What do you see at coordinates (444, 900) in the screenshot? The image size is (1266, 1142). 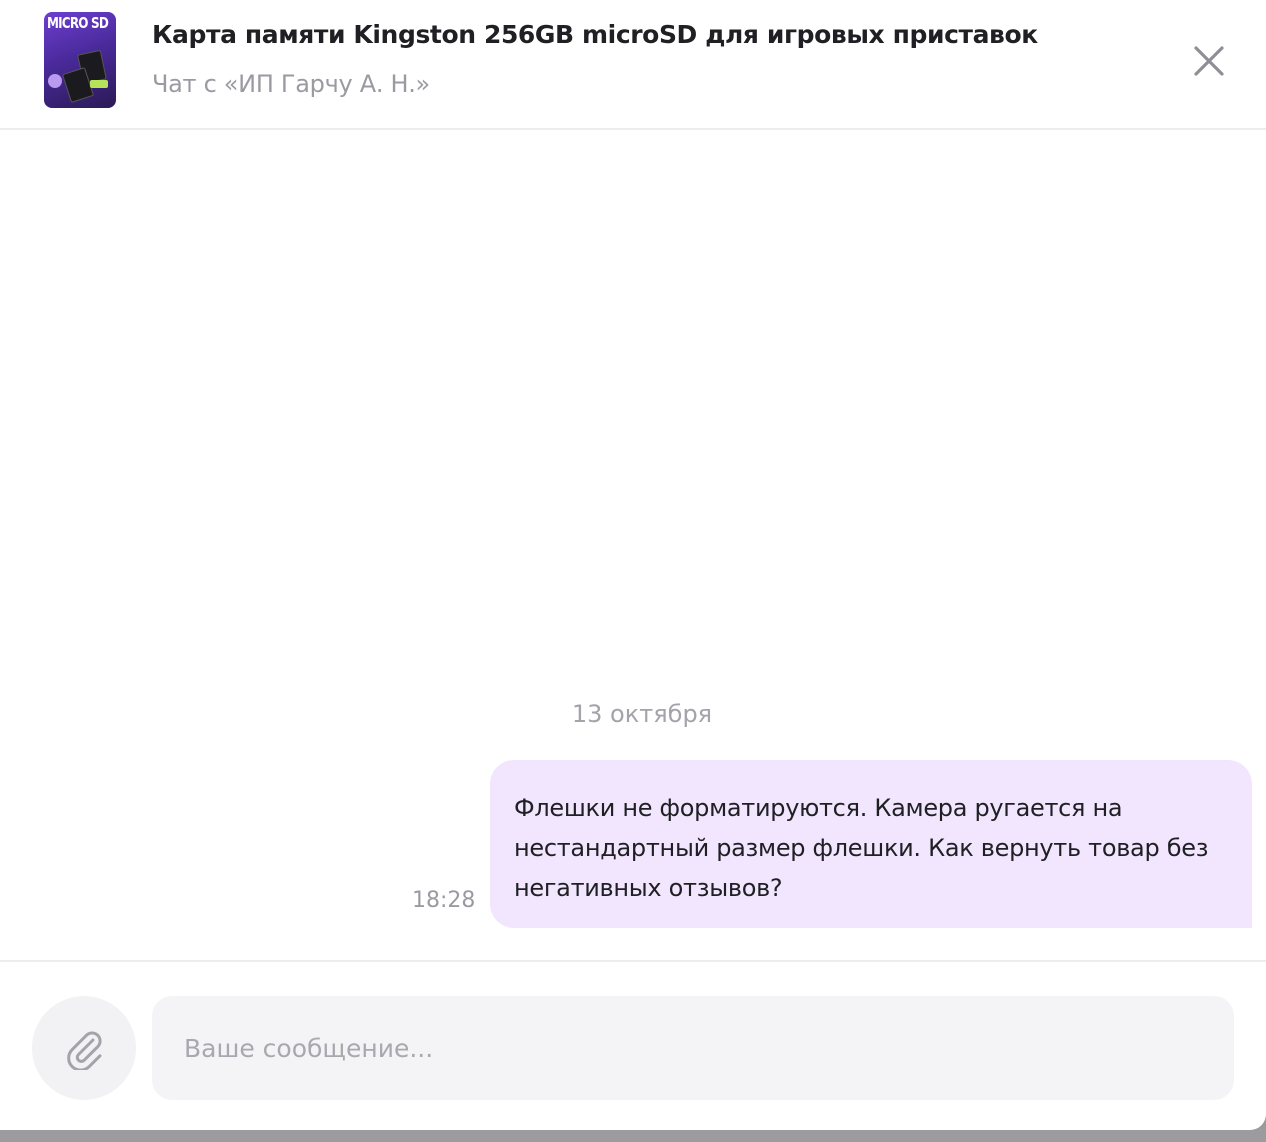 I see `message-time: 18:28` at bounding box center [444, 900].